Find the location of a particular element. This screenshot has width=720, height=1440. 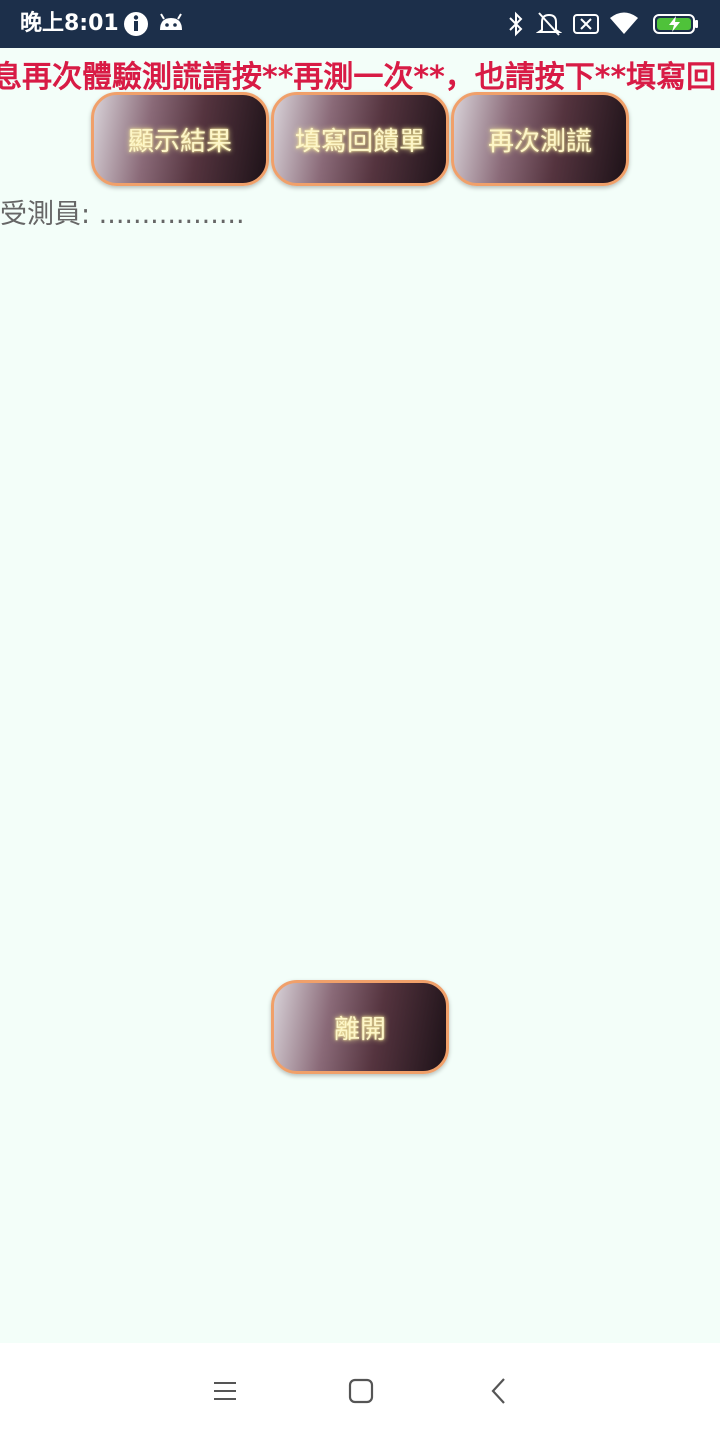

info-icon is located at coordinates (136, 24).